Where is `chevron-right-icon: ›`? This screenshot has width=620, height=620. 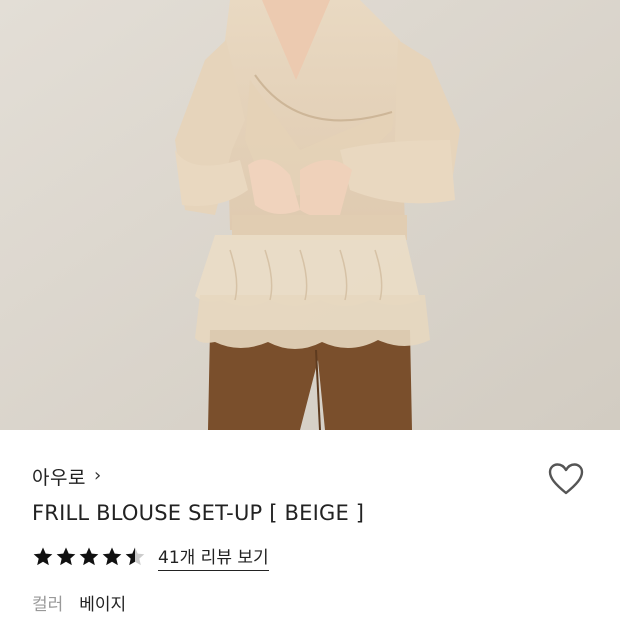 chevron-right-icon: › is located at coordinates (97, 475).